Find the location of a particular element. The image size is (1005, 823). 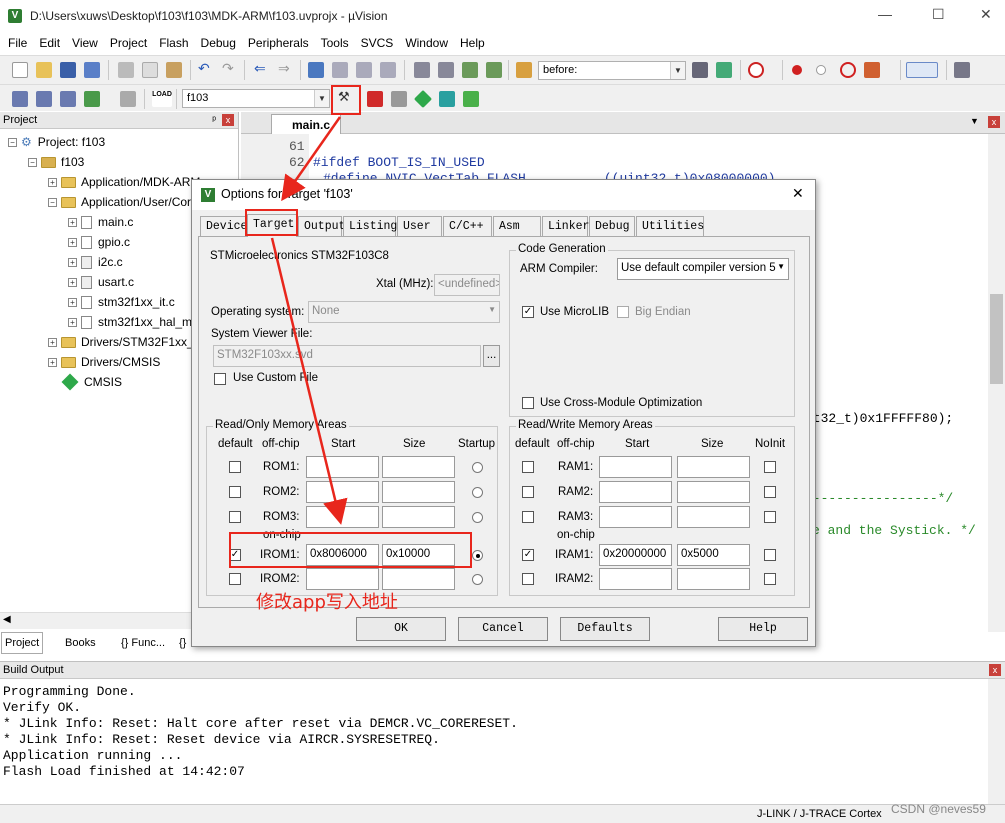

arrow-to-irom1 is located at coordinates (309, 381).